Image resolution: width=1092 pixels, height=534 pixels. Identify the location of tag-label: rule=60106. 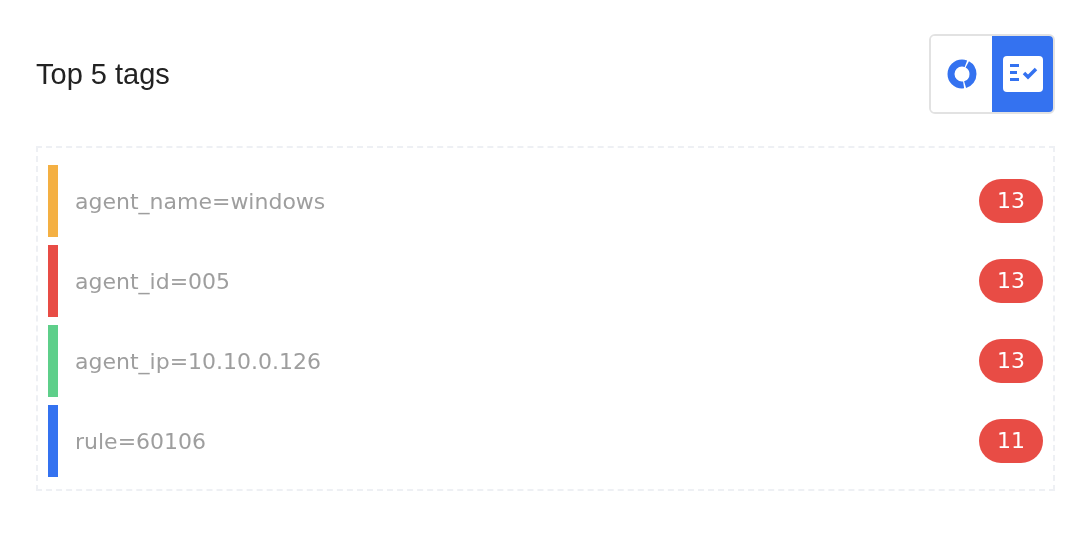
(141, 441).